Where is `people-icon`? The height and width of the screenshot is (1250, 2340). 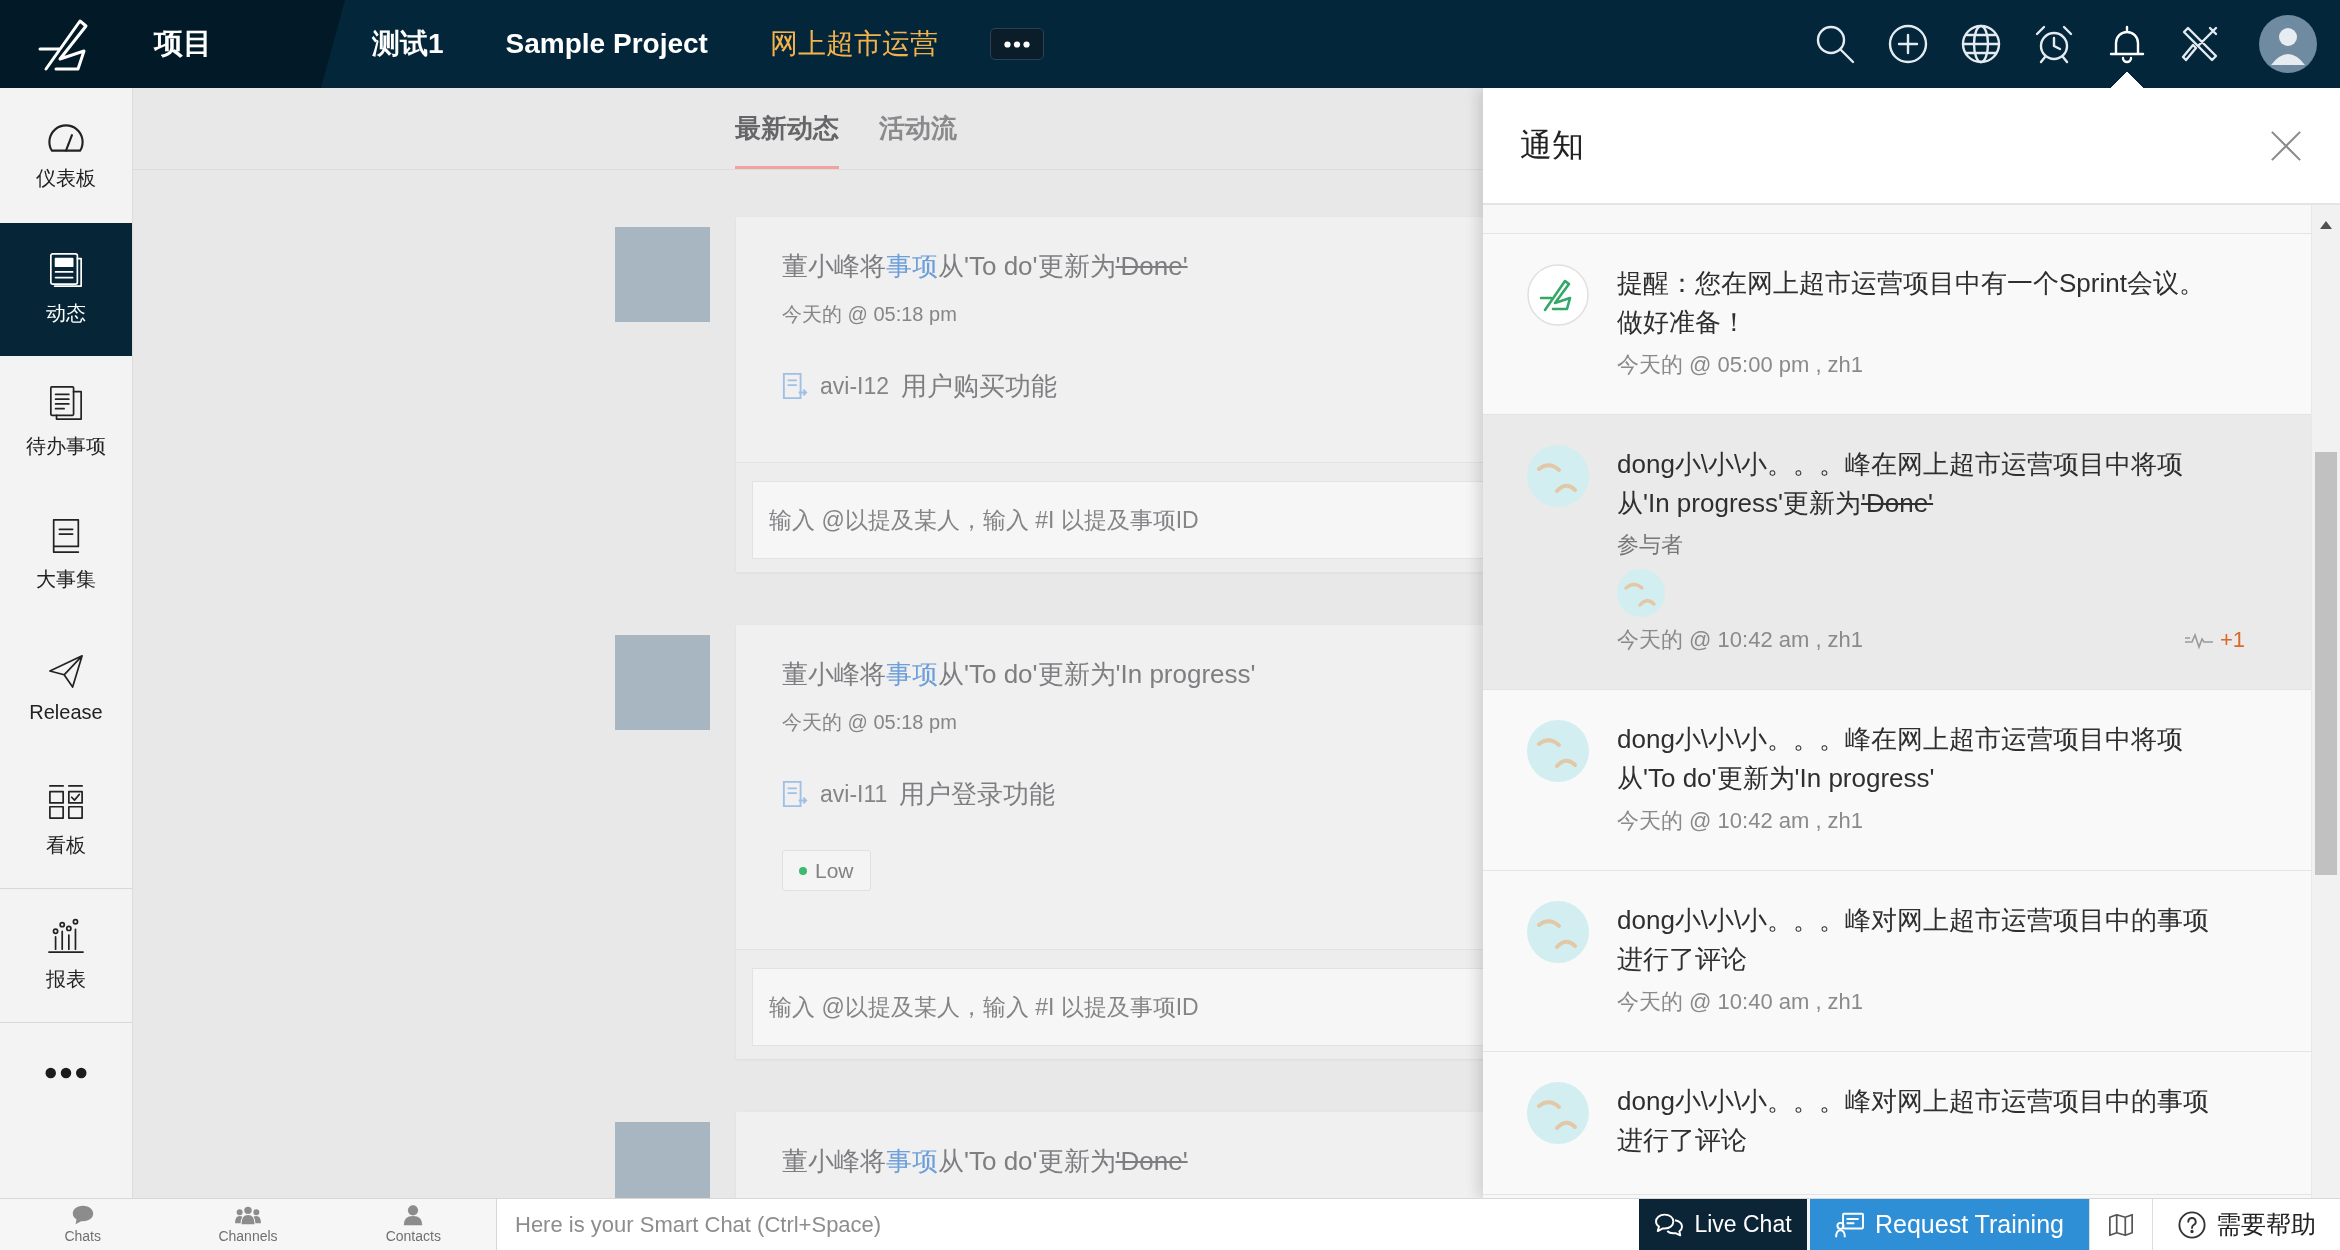
people-icon is located at coordinates (248, 1215).